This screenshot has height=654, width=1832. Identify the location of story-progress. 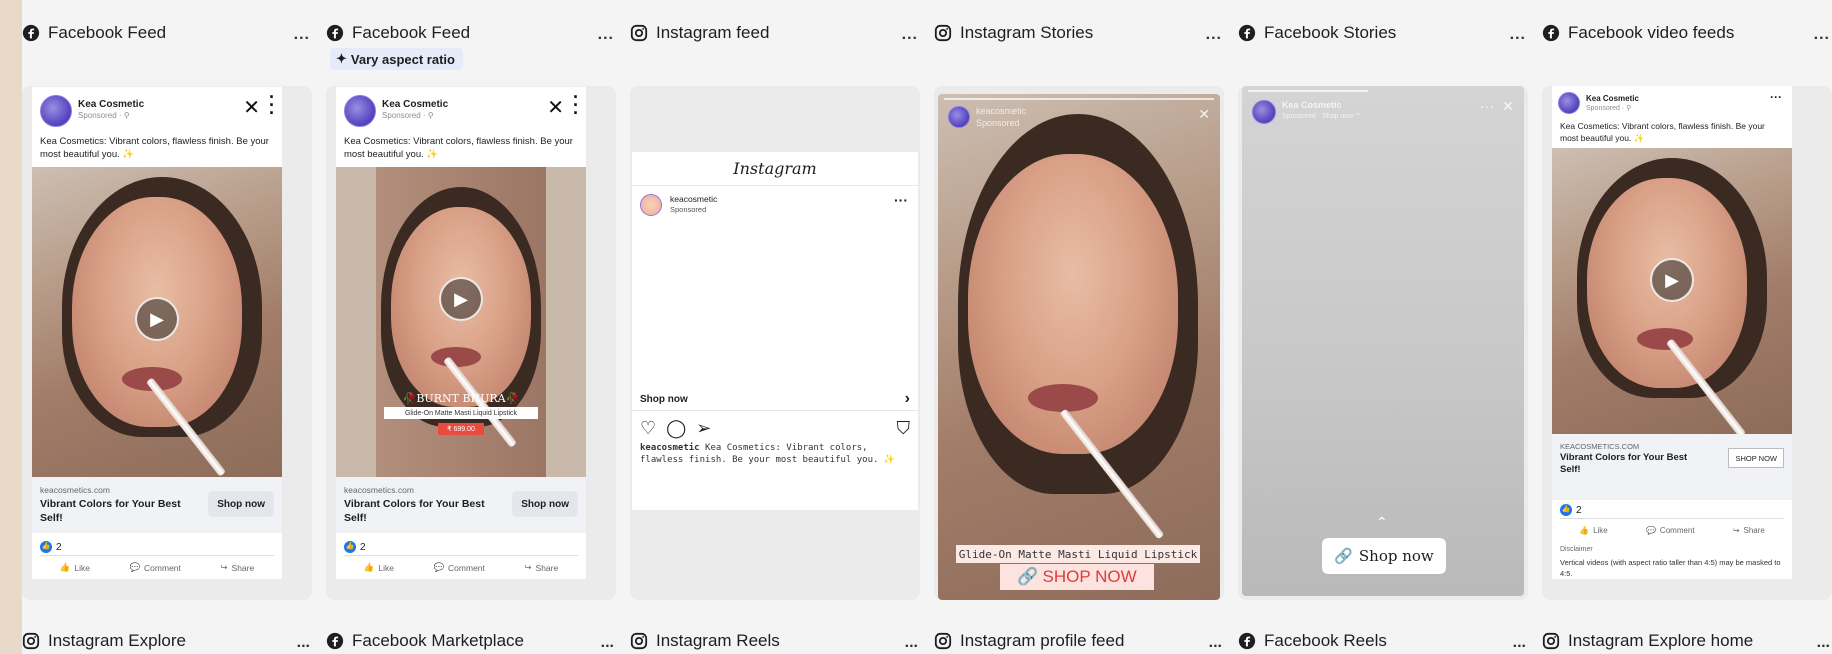
(1308, 91).